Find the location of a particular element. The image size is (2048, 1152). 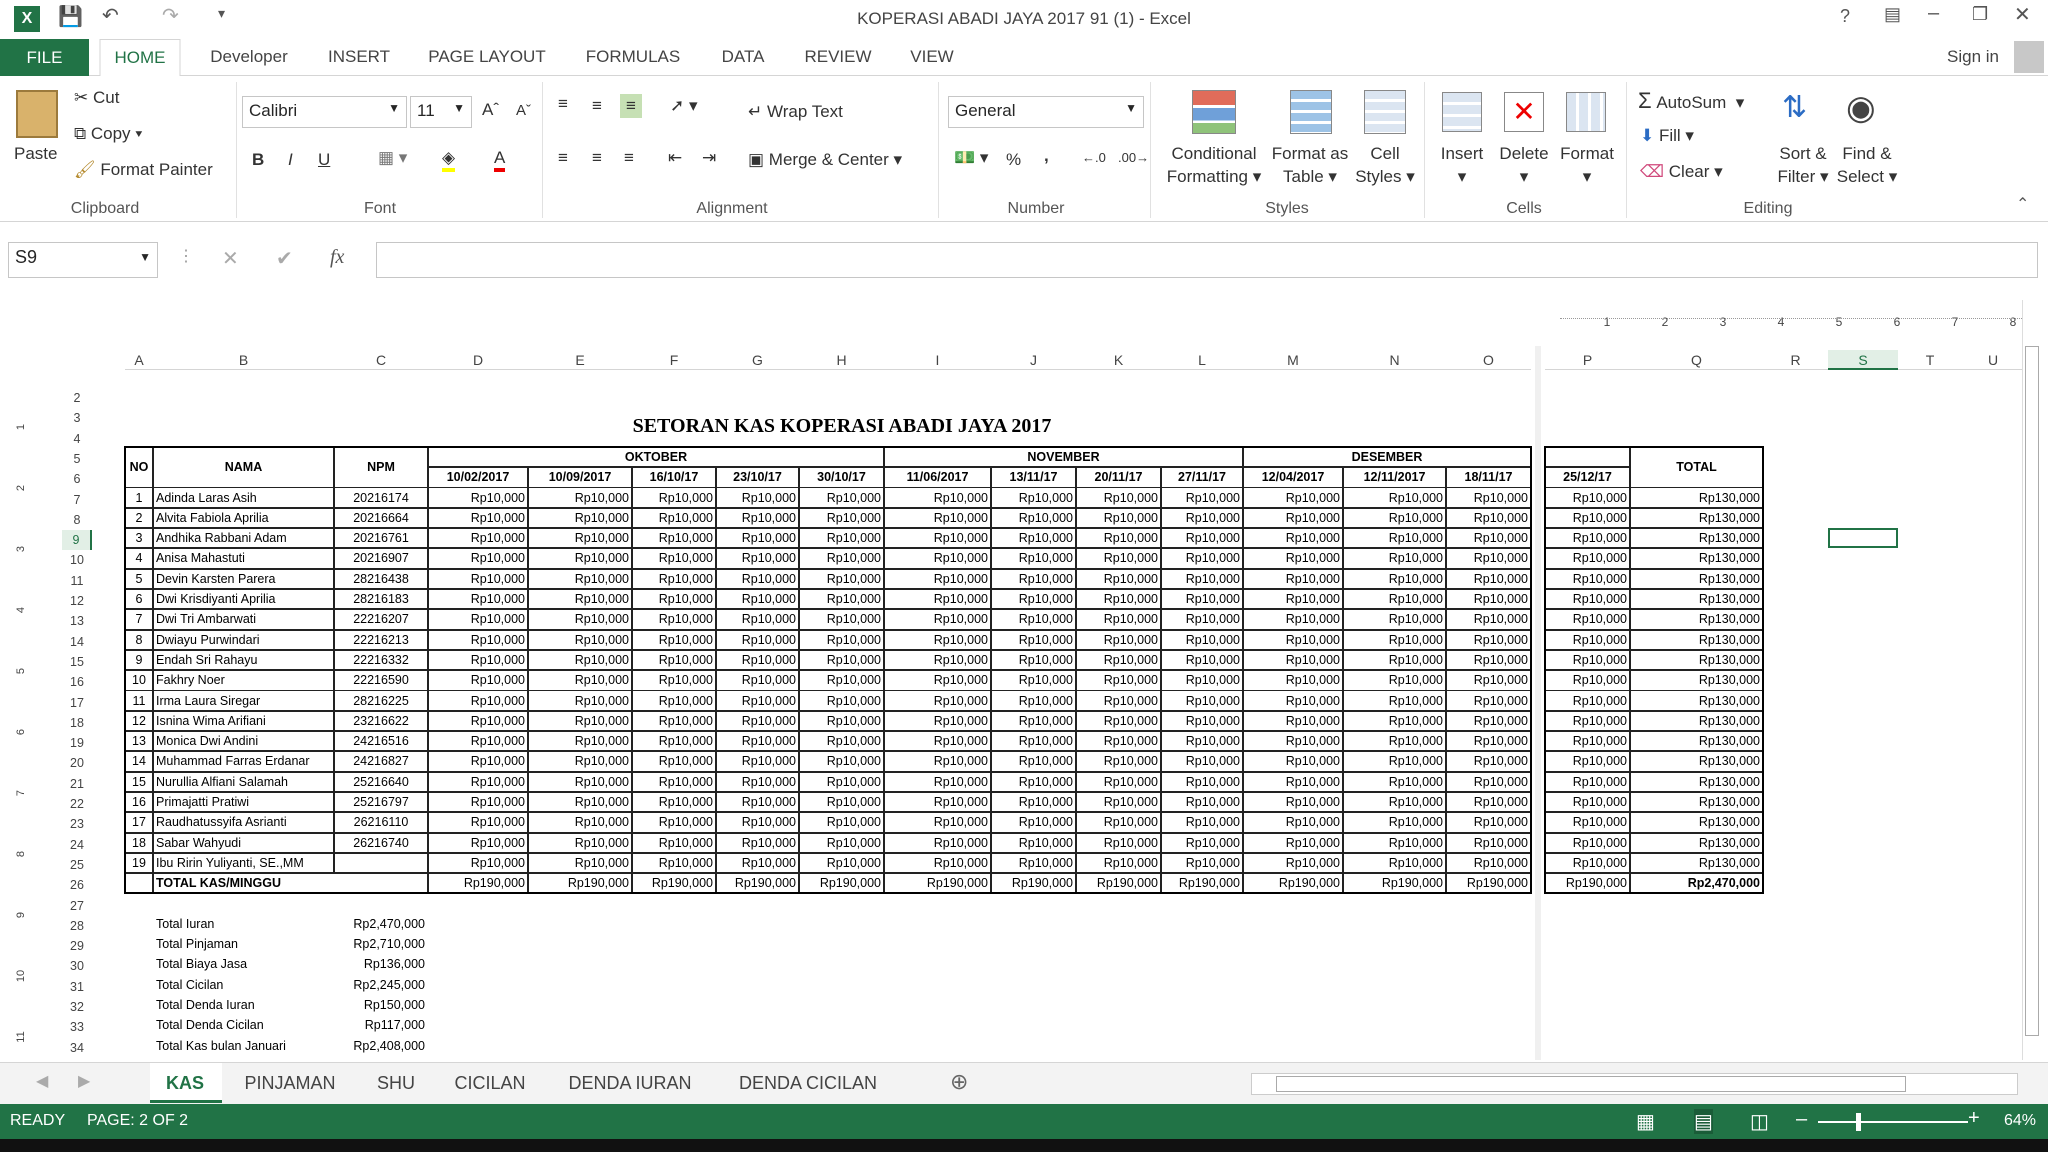

row-header: 3 is located at coordinates (77, 418).